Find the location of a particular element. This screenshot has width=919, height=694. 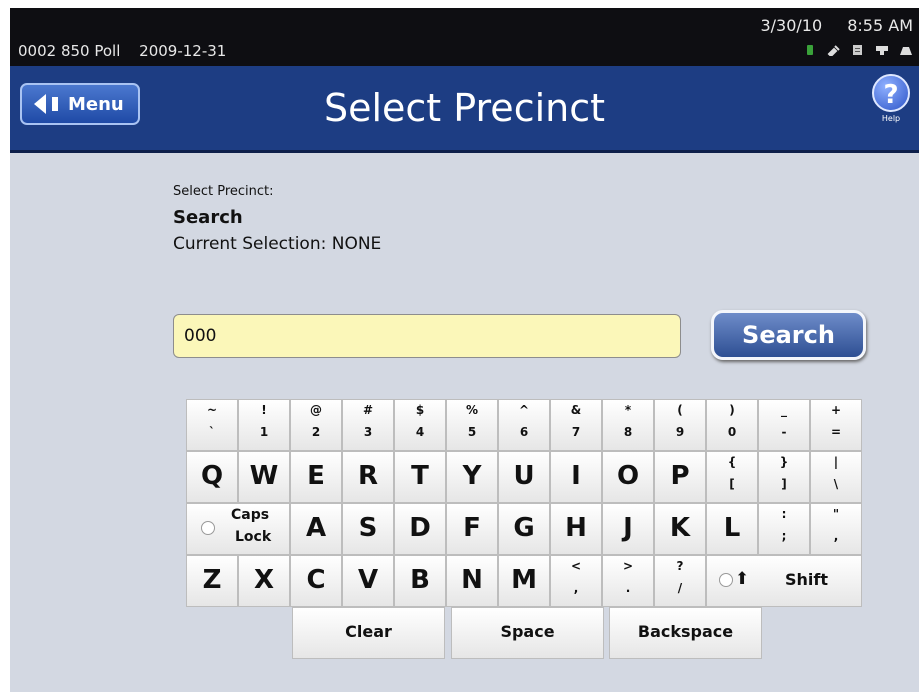

key-r2-5: Y is located at coordinates (472, 477).